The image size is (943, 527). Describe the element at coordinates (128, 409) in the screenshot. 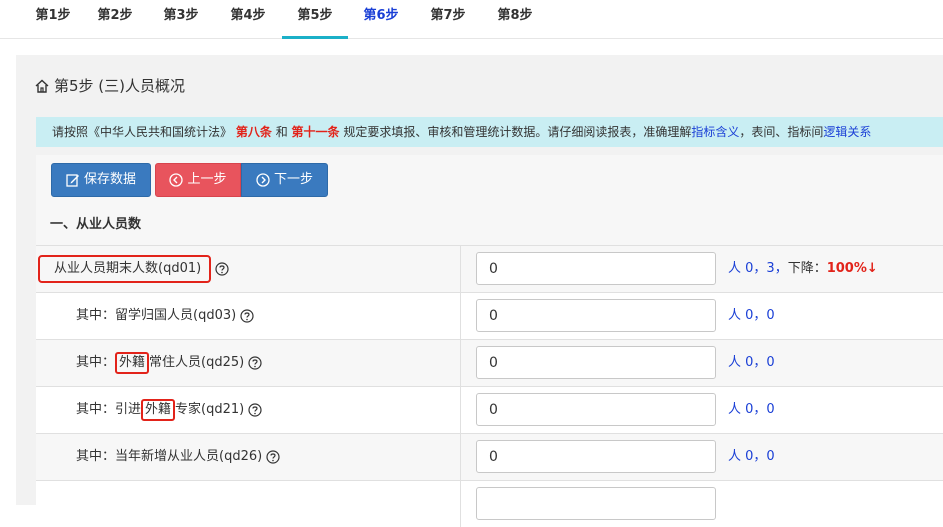

I see `introduced-label: 引进` at that location.